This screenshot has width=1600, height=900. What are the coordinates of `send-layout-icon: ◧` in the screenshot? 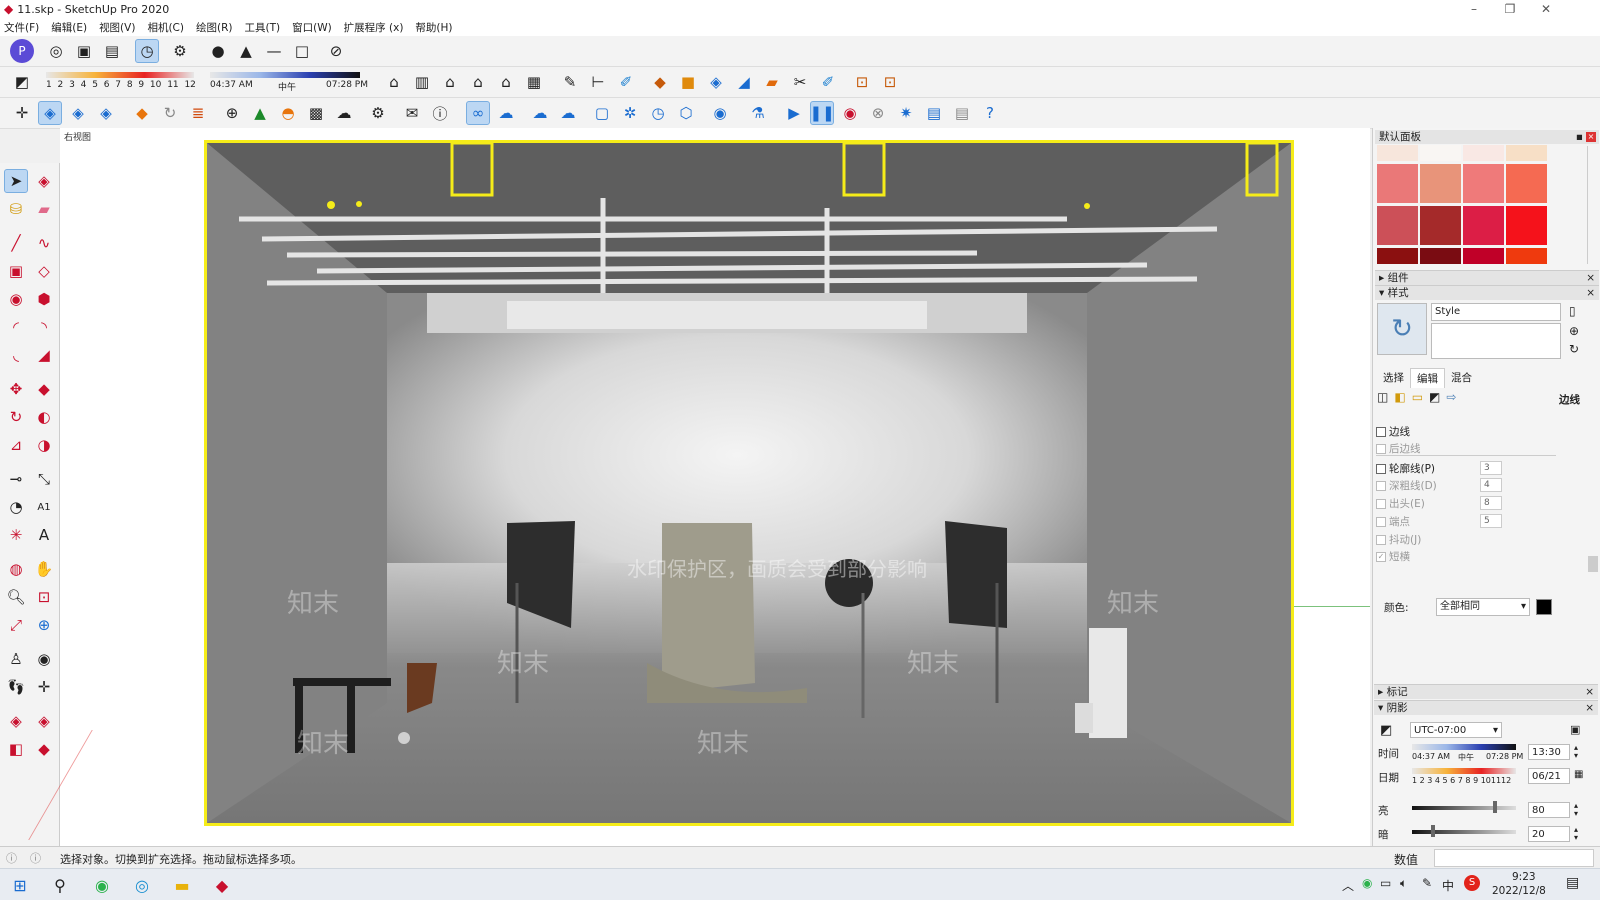 It's located at (16, 749).